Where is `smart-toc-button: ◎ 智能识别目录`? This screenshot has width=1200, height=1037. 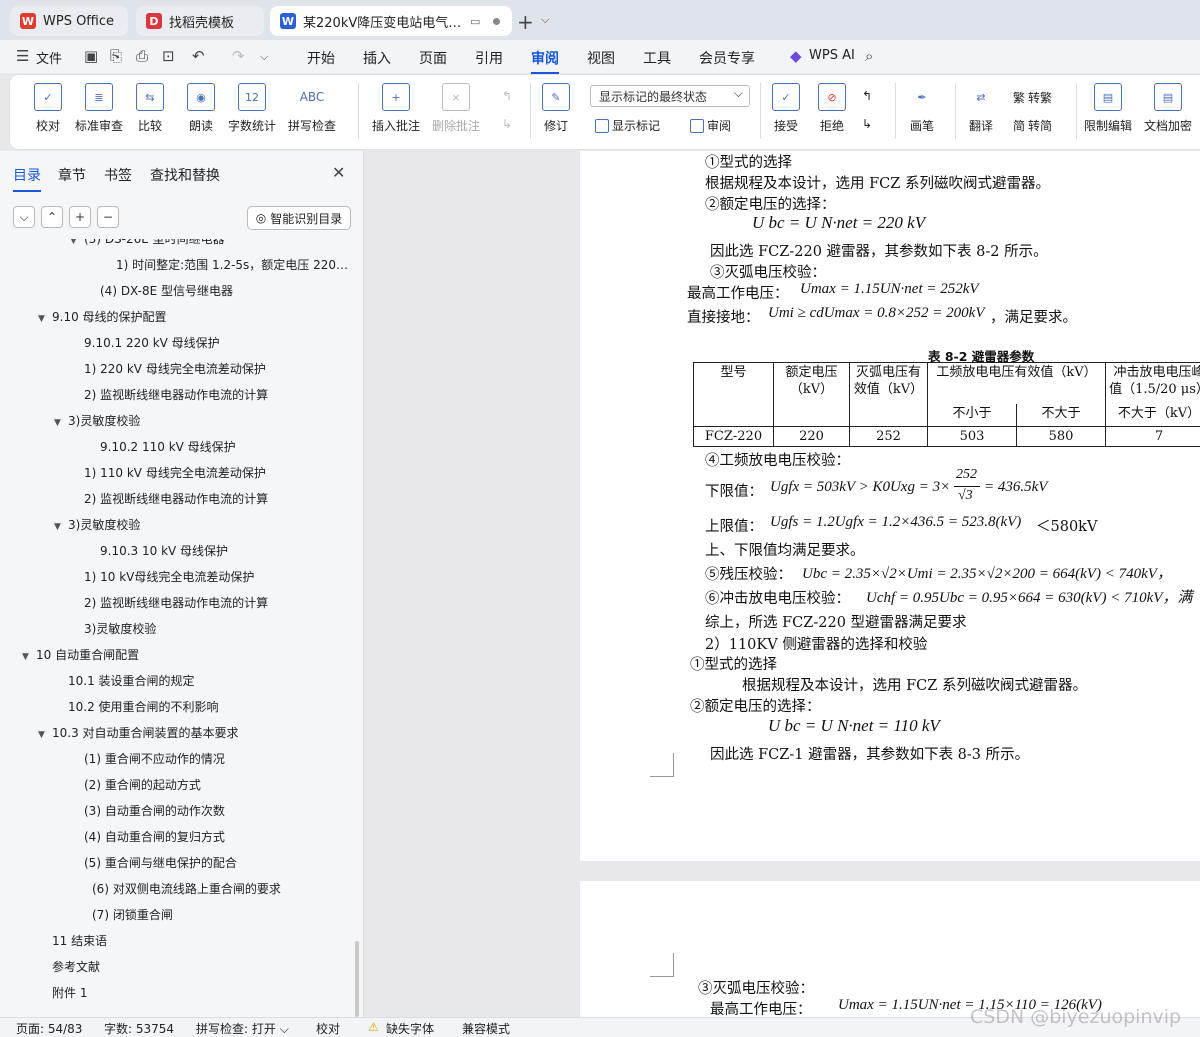
smart-toc-button: ◎ 智能识别目录 is located at coordinates (299, 218).